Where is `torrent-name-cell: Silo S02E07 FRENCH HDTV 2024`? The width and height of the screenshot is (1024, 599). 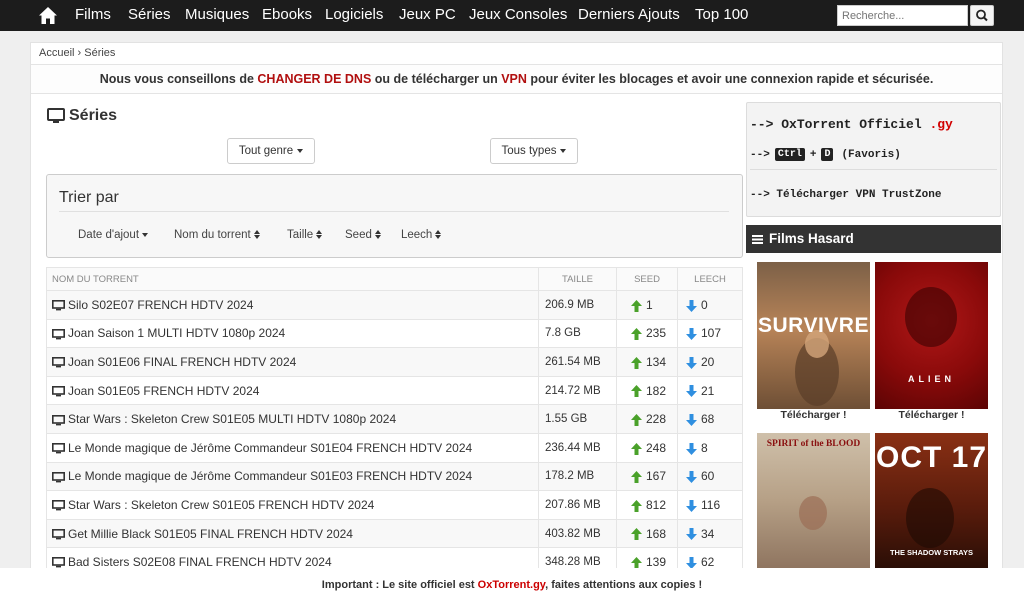 torrent-name-cell: Silo S02E07 FRENCH HDTV 2024 is located at coordinates (292, 305).